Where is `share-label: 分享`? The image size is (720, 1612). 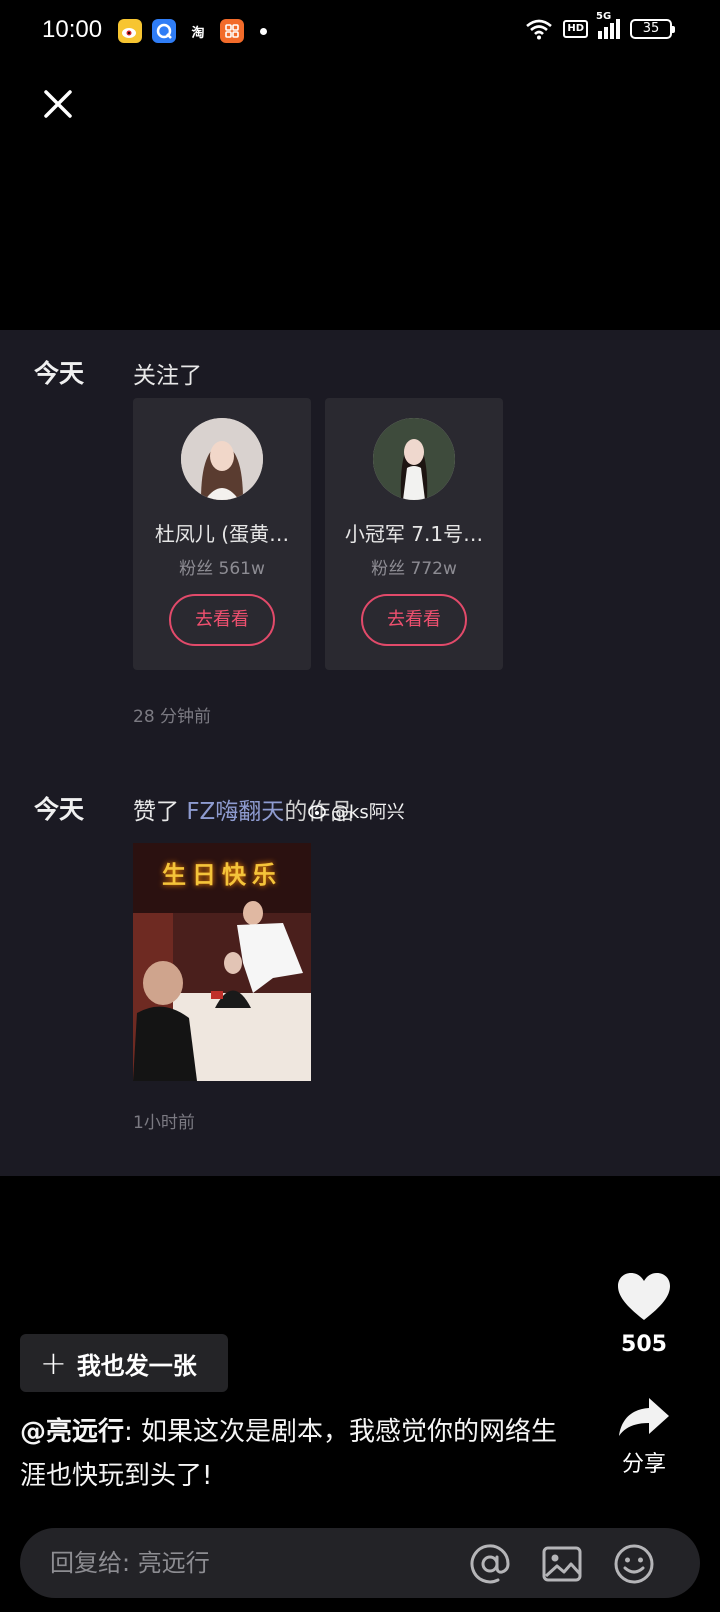 share-label: 分享 is located at coordinates (643, 1464).